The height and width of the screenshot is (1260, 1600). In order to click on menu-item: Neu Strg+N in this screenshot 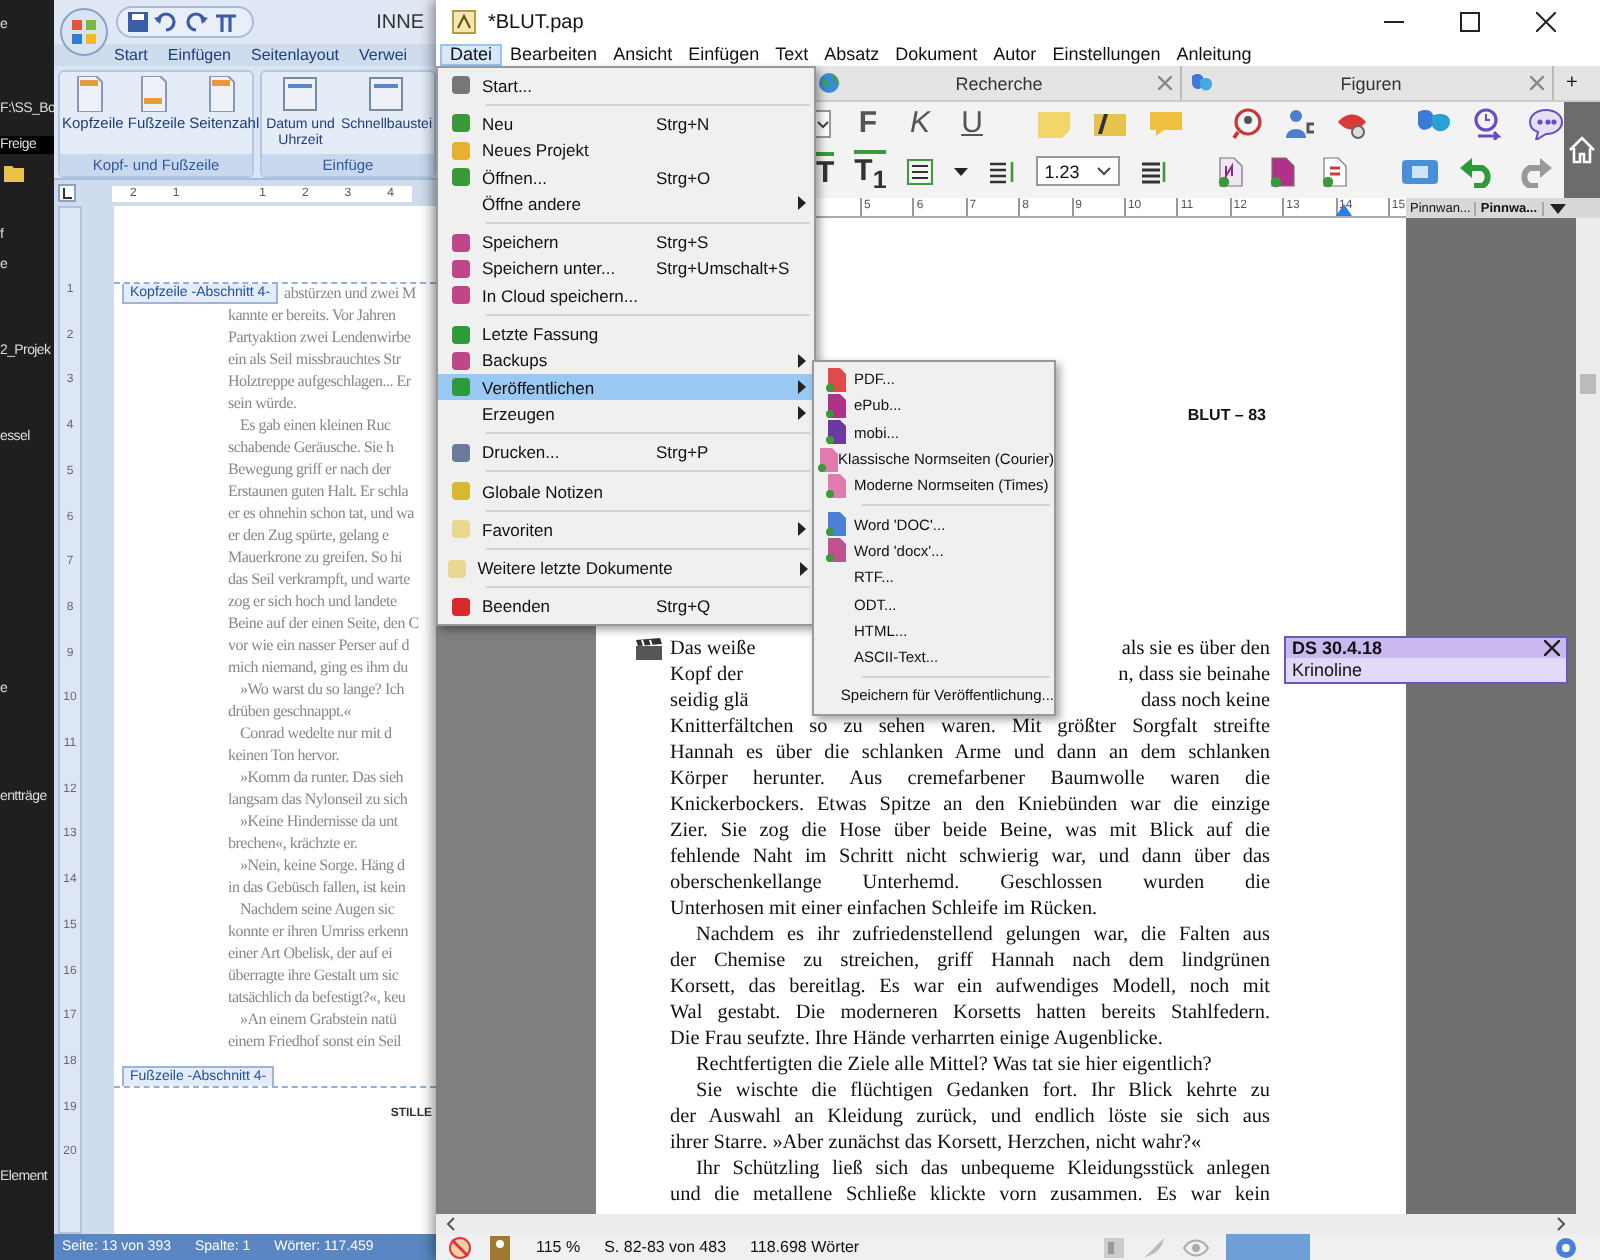, I will do `click(626, 124)`.